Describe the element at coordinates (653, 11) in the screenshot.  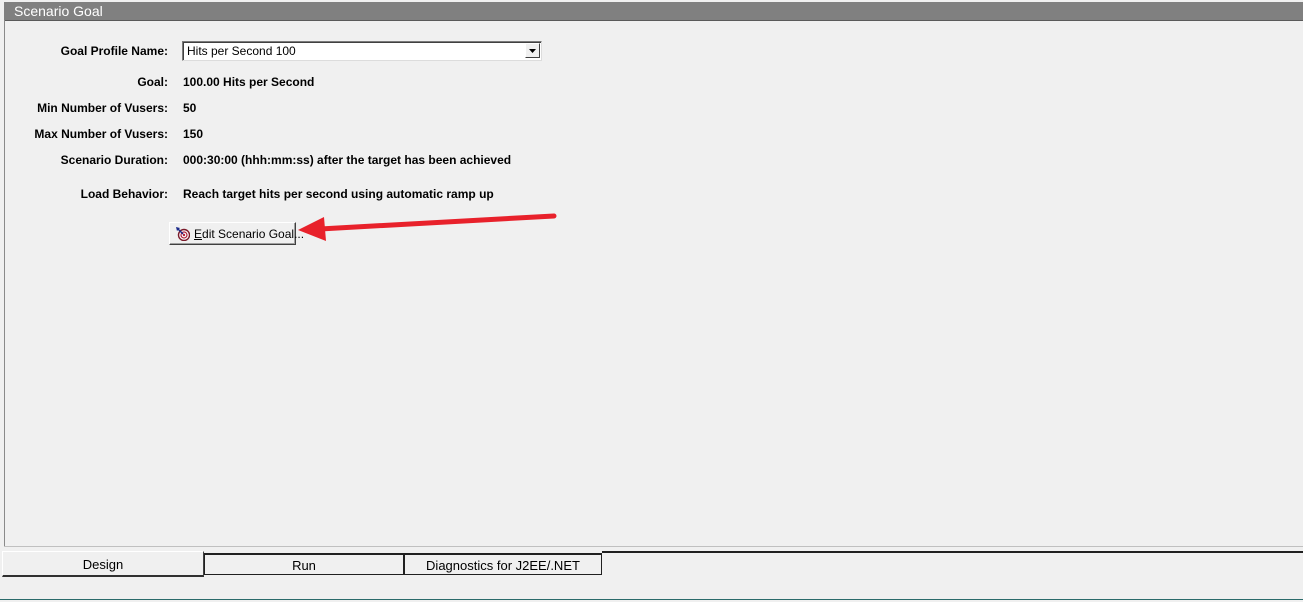
I see `panel-title-bar: Scenario Goal` at that location.